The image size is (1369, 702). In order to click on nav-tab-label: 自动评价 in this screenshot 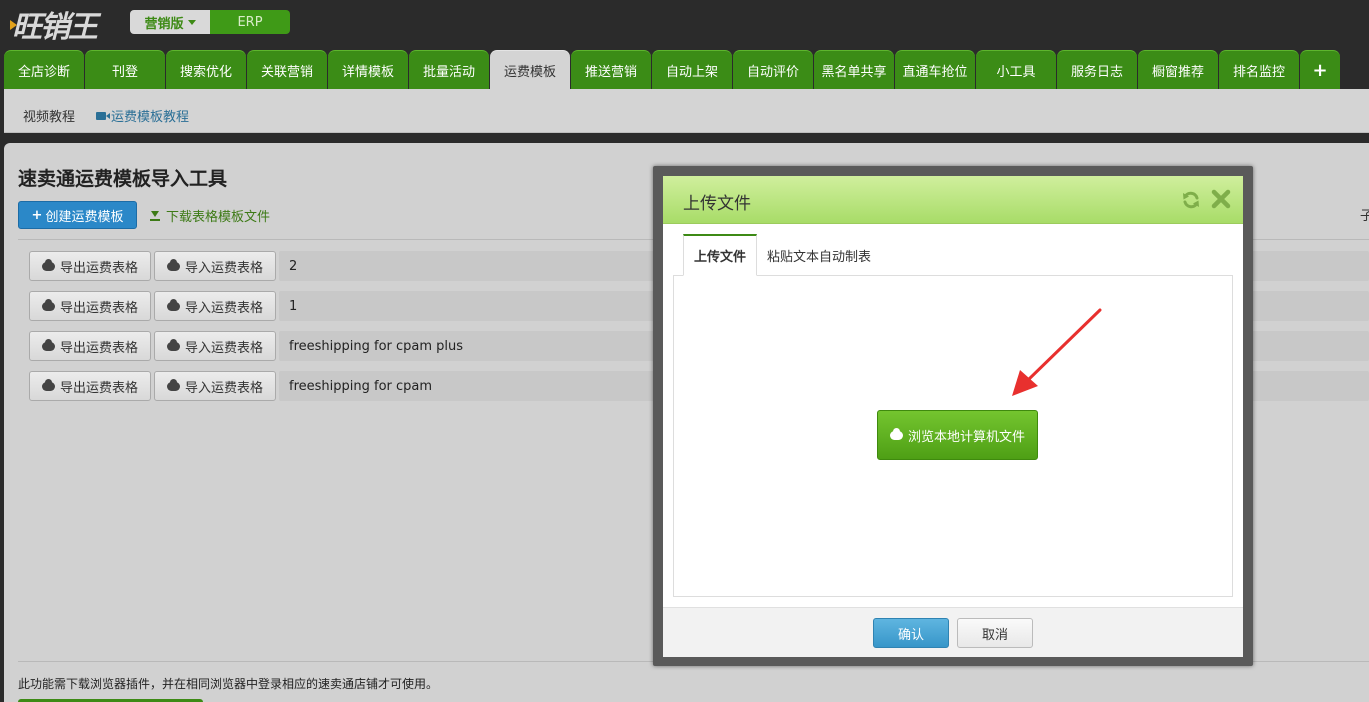, I will do `click(772, 72)`.